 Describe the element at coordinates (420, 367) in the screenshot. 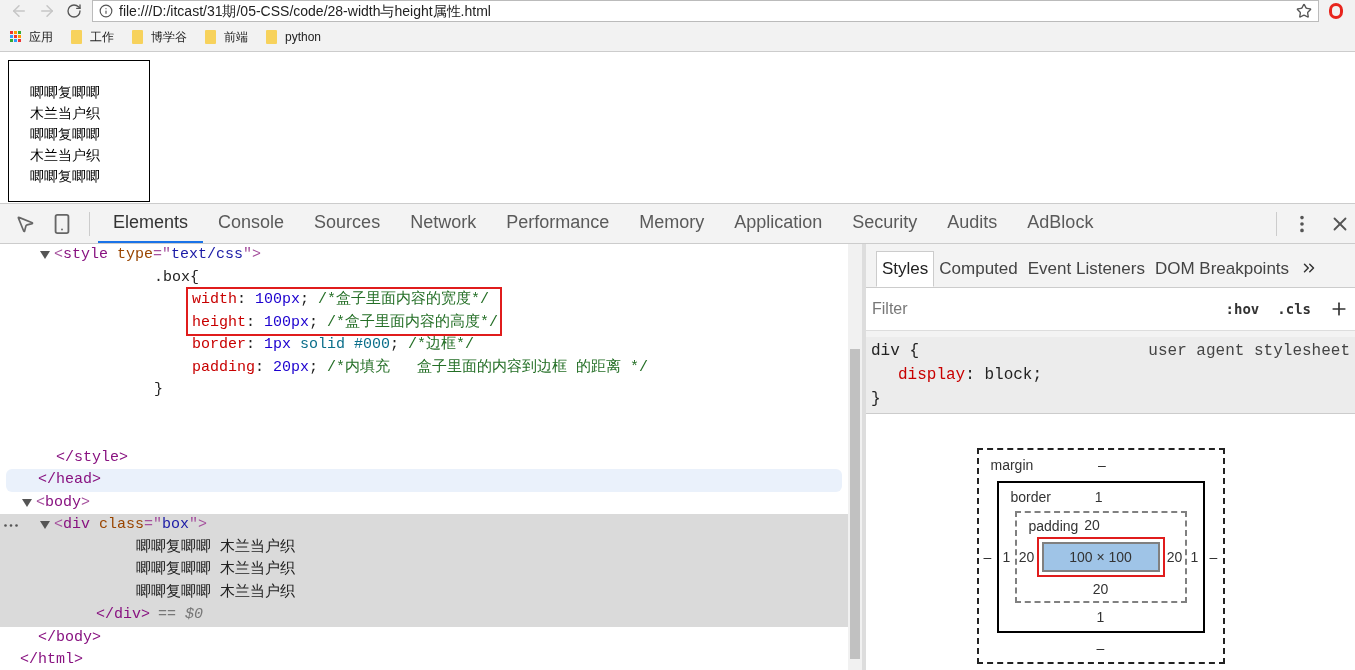

I see `css-declaration: padding: 20px; /*内填充 盒子里面的内容到边框 的距离 */` at that location.